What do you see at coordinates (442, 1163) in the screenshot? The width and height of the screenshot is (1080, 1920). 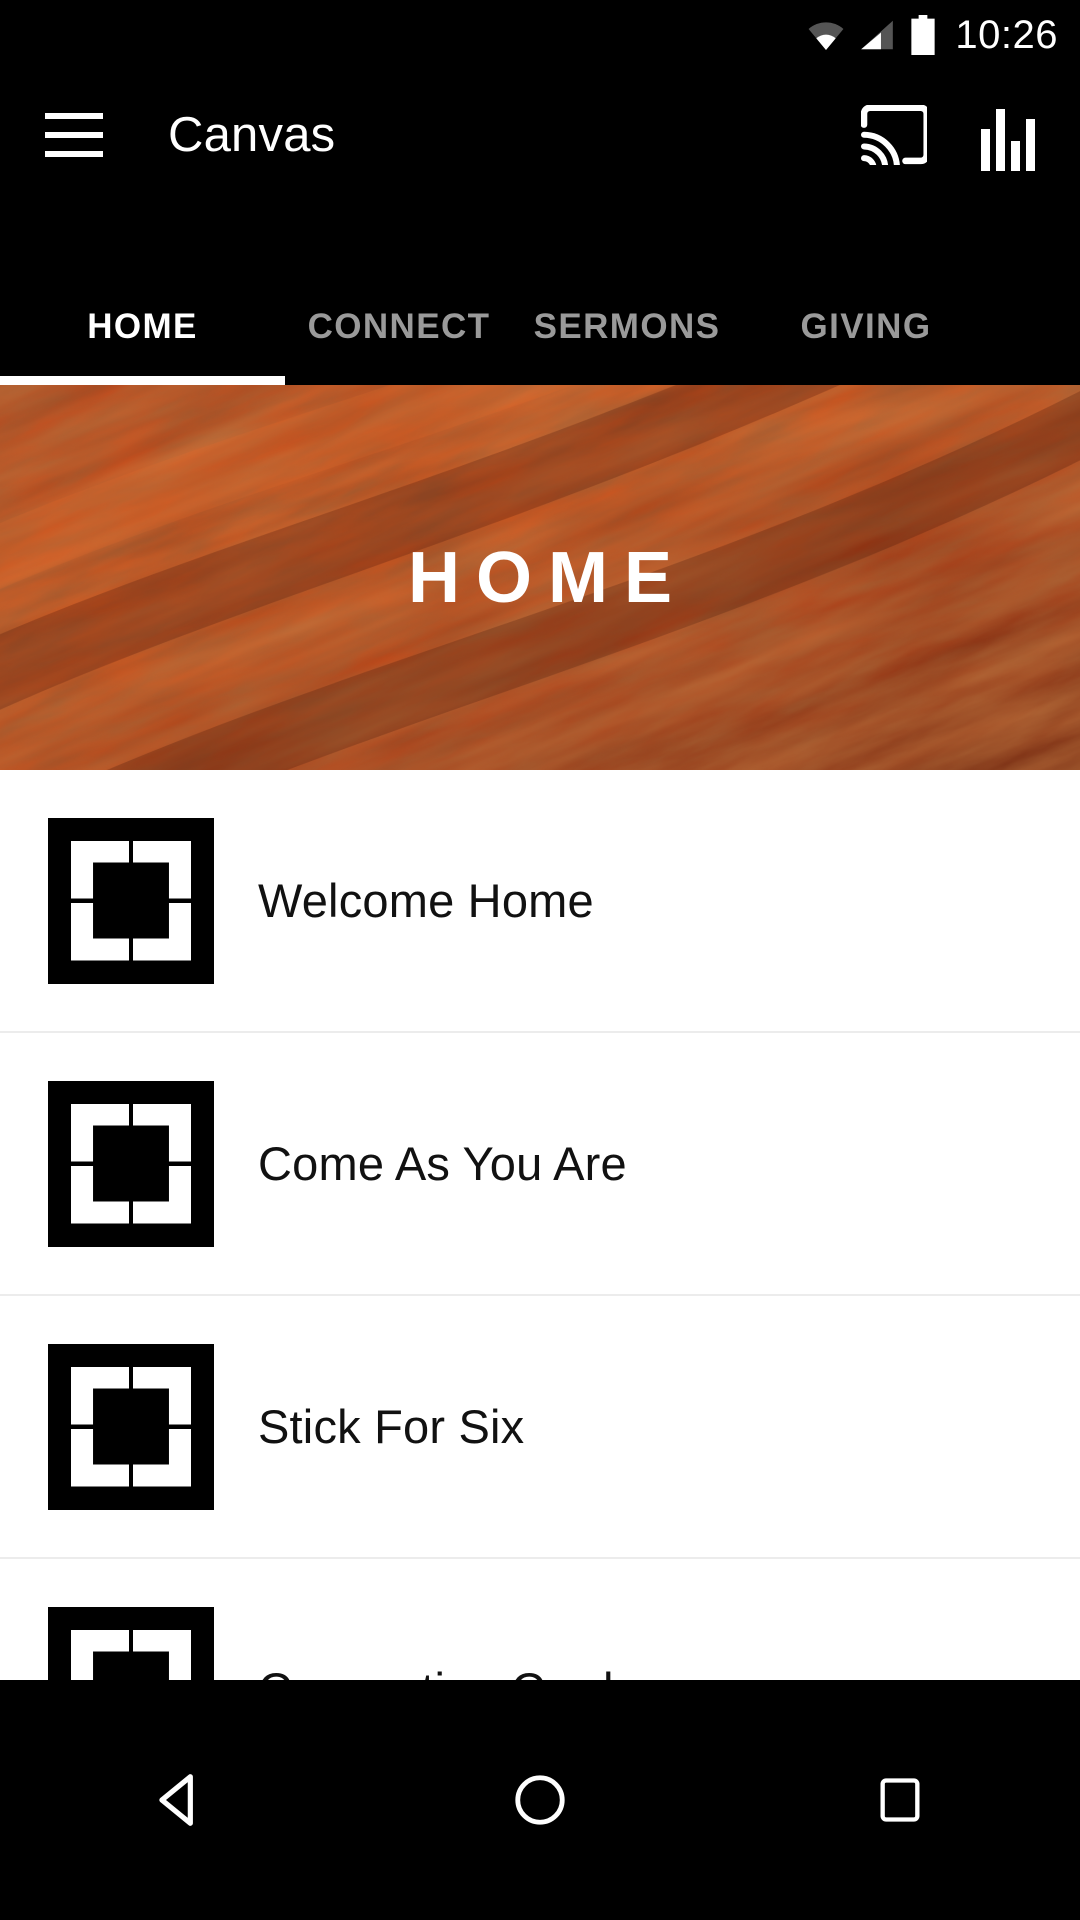 I see `list-item-label: Come As You Are` at bounding box center [442, 1163].